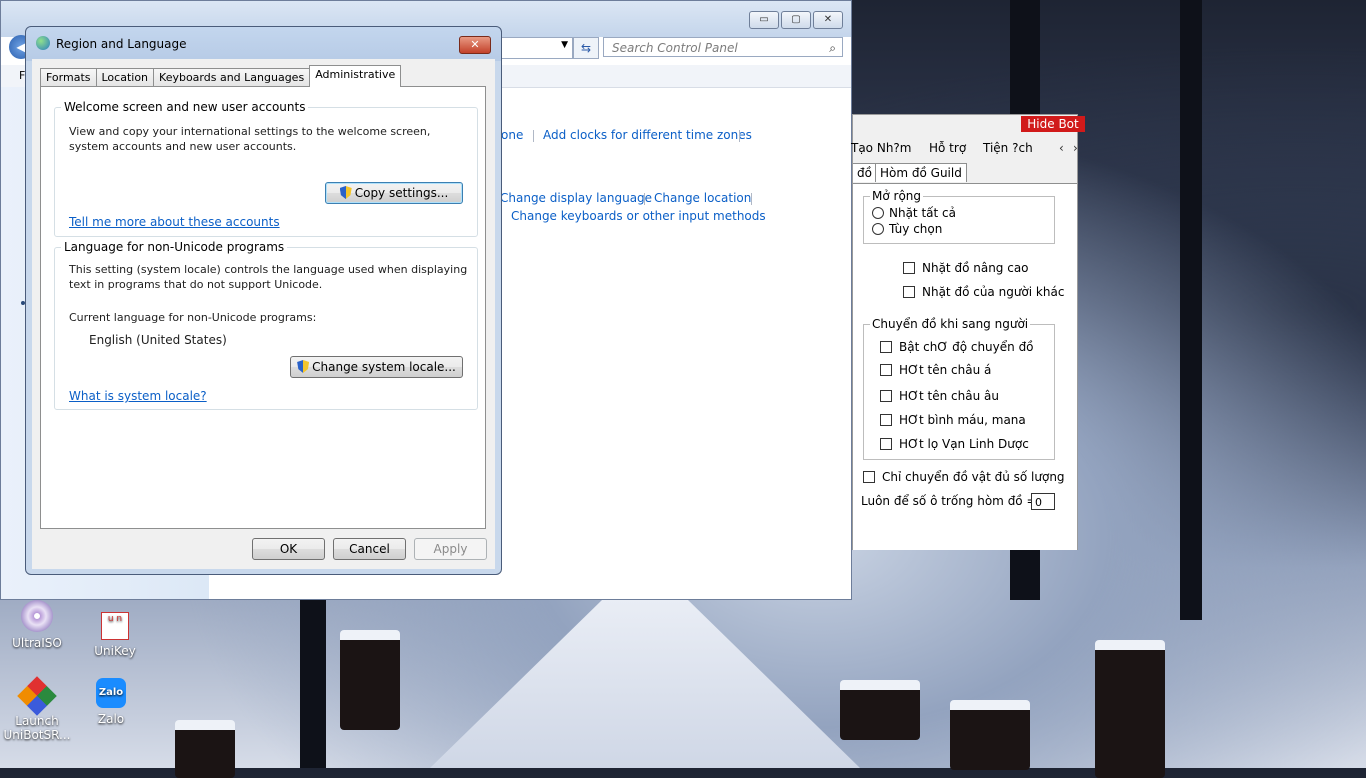 Image resolution: width=1366 pixels, height=778 pixels. Describe the element at coordinates (828, 20) in the screenshot. I see `close-button: ✕` at that location.